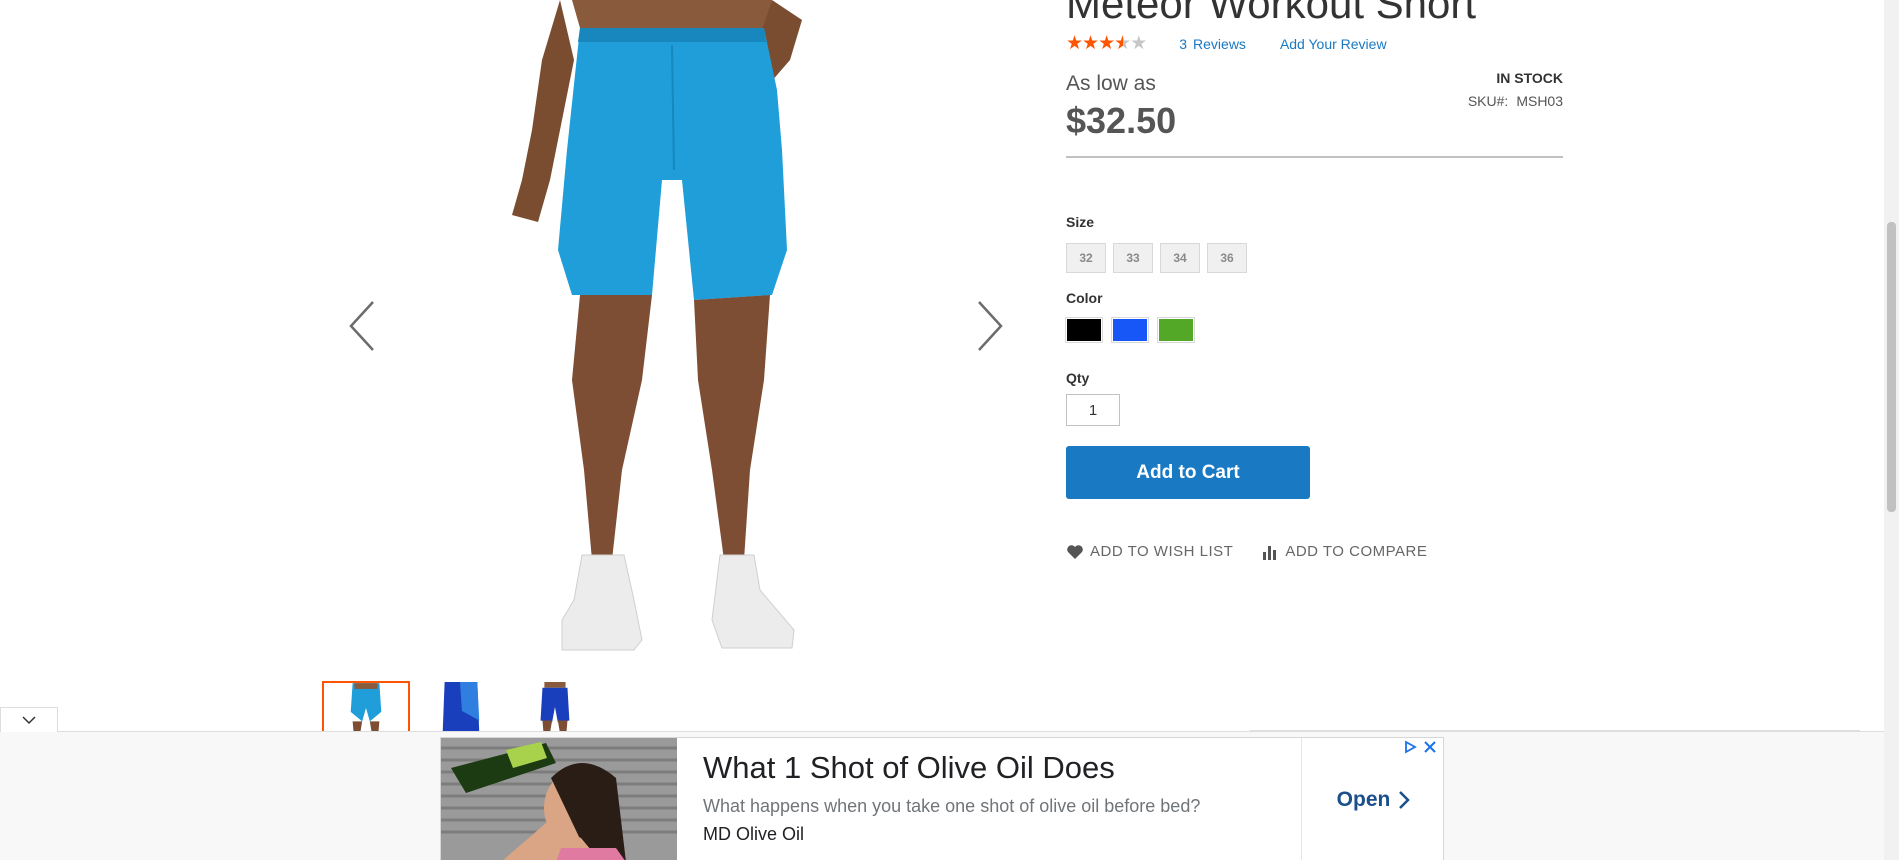  What do you see at coordinates (909, 768) in the screenshot?
I see `ad-headline: What 1 Shot of Olive Oil Does` at bounding box center [909, 768].